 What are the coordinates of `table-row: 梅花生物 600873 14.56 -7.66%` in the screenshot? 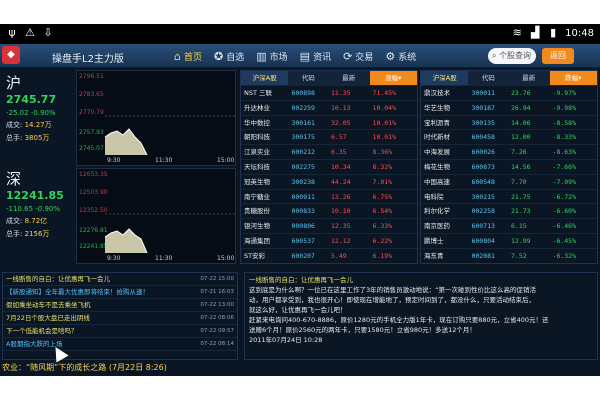 It's located at (509, 166).